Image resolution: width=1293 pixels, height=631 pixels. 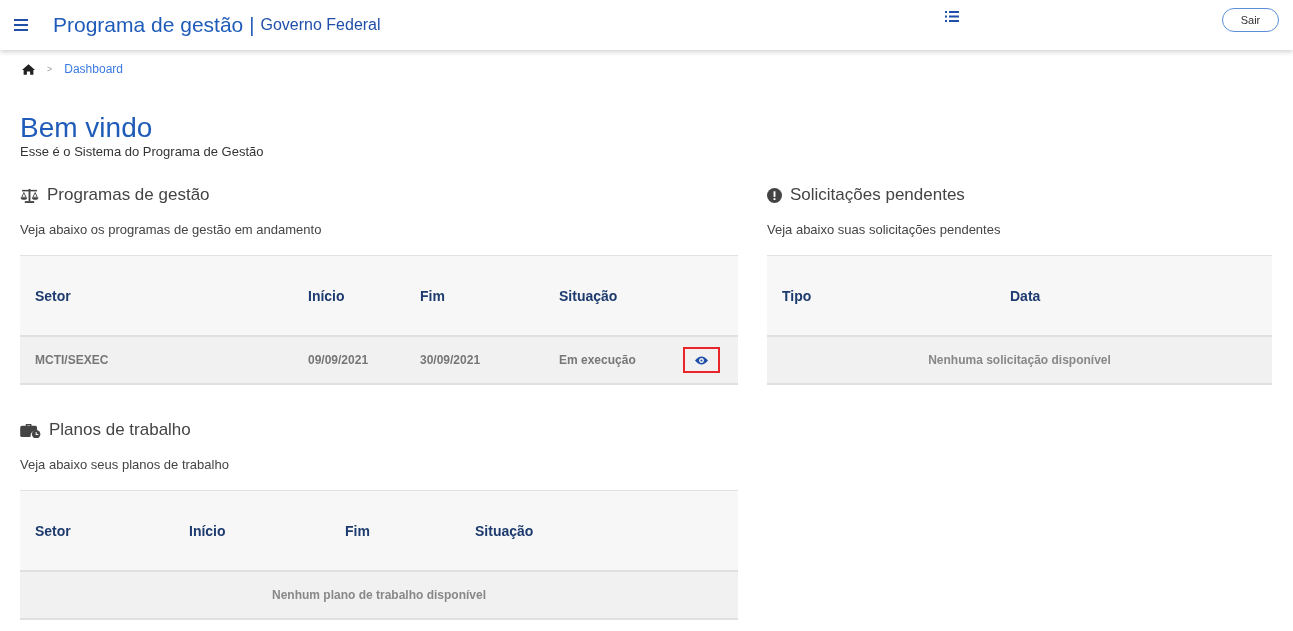 What do you see at coordinates (1019, 360) in the screenshot?
I see `empty-message: Nenhuma solicitação disponível` at bounding box center [1019, 360].